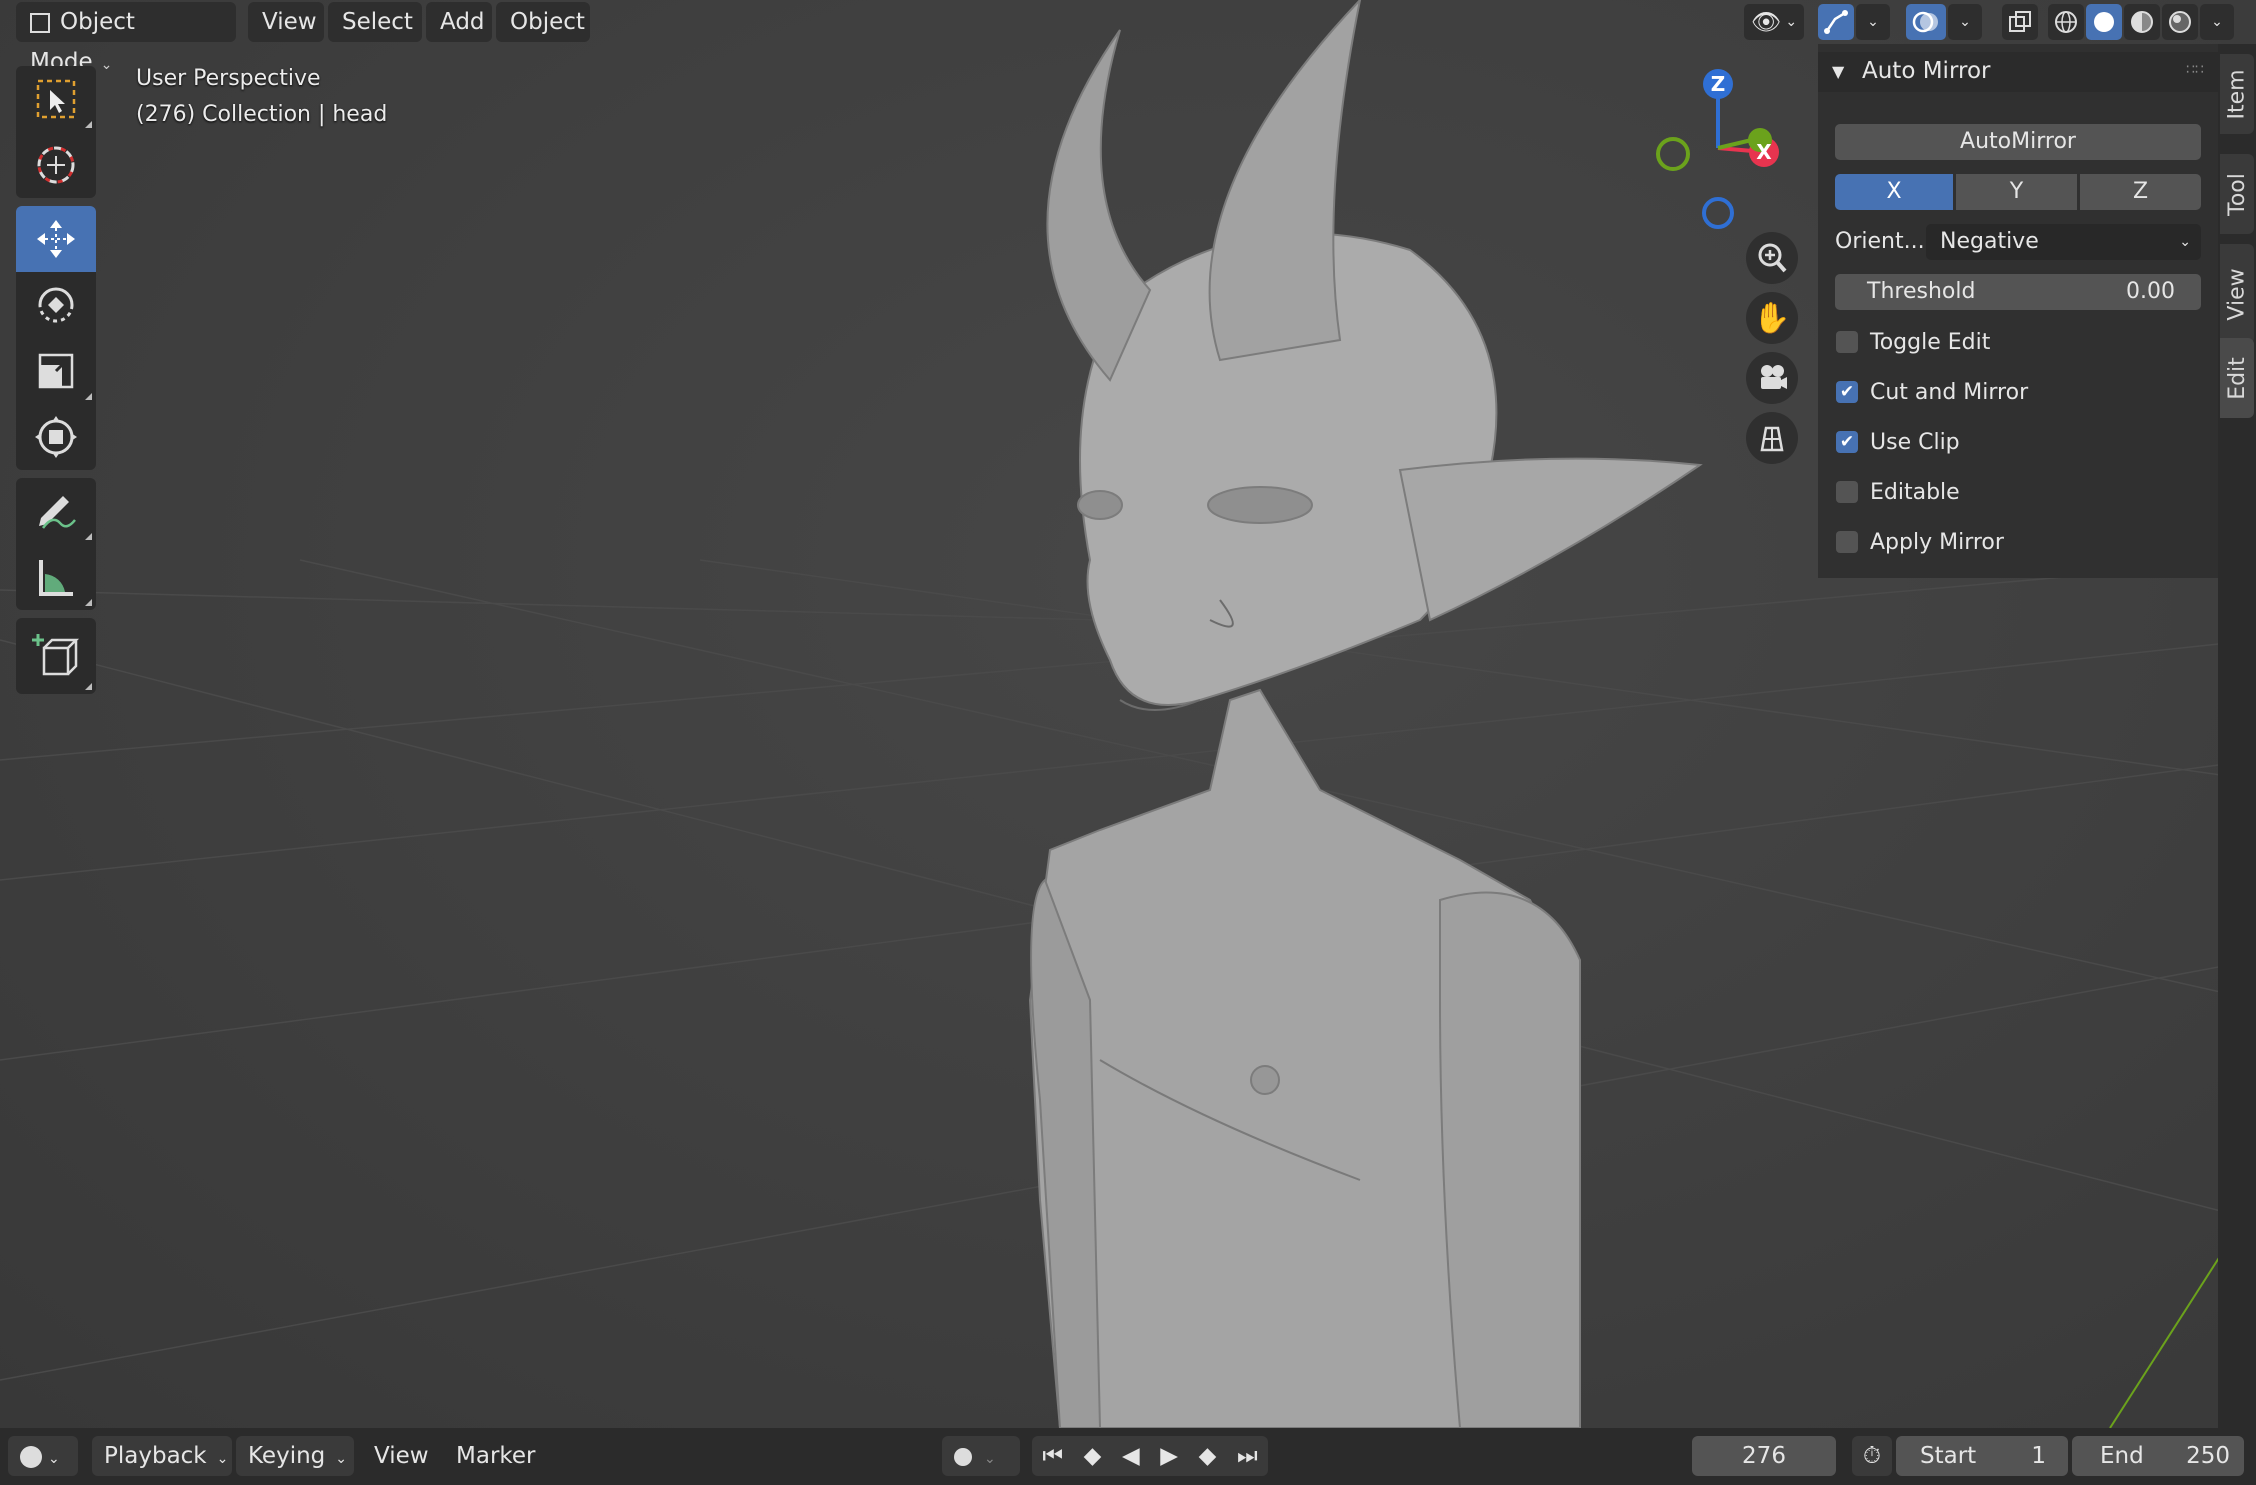  I want to click on playback-menu: Playback ⌄, so click(162, 1456).